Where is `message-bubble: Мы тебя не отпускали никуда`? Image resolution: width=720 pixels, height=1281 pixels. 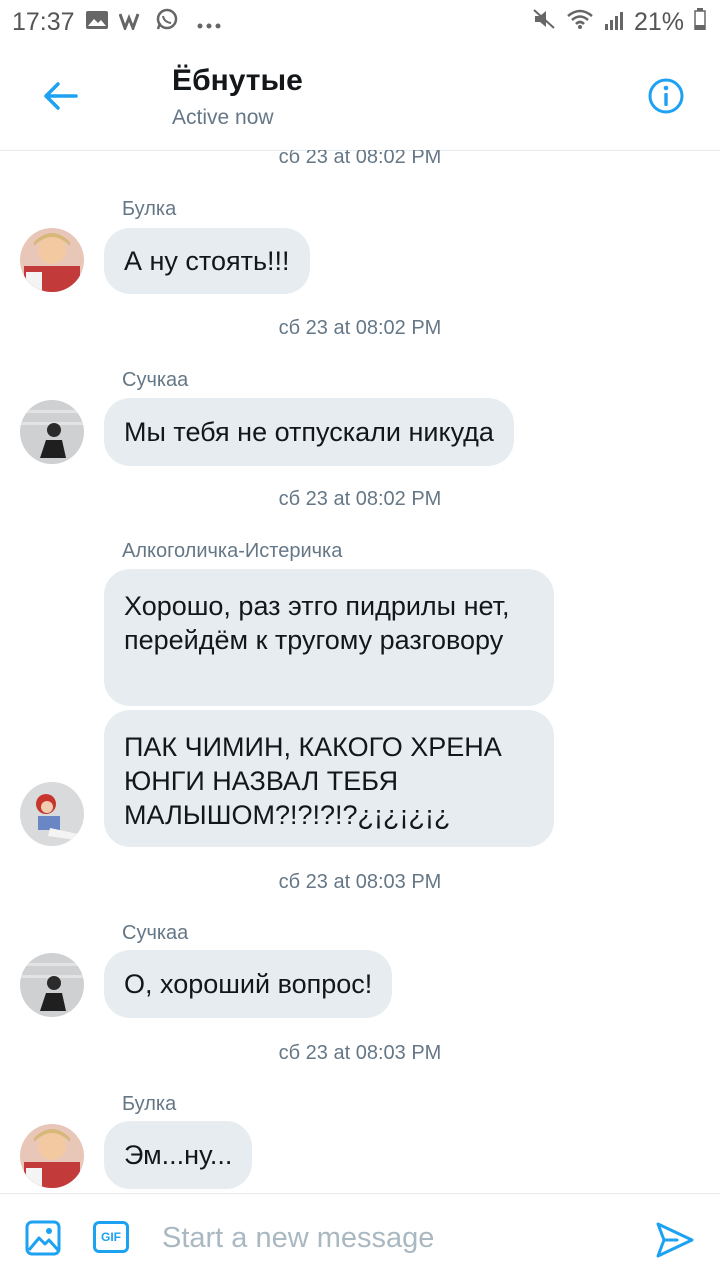 message-bubble: Мы тебя не отпускали никуда is located at coordinates (309, 432).